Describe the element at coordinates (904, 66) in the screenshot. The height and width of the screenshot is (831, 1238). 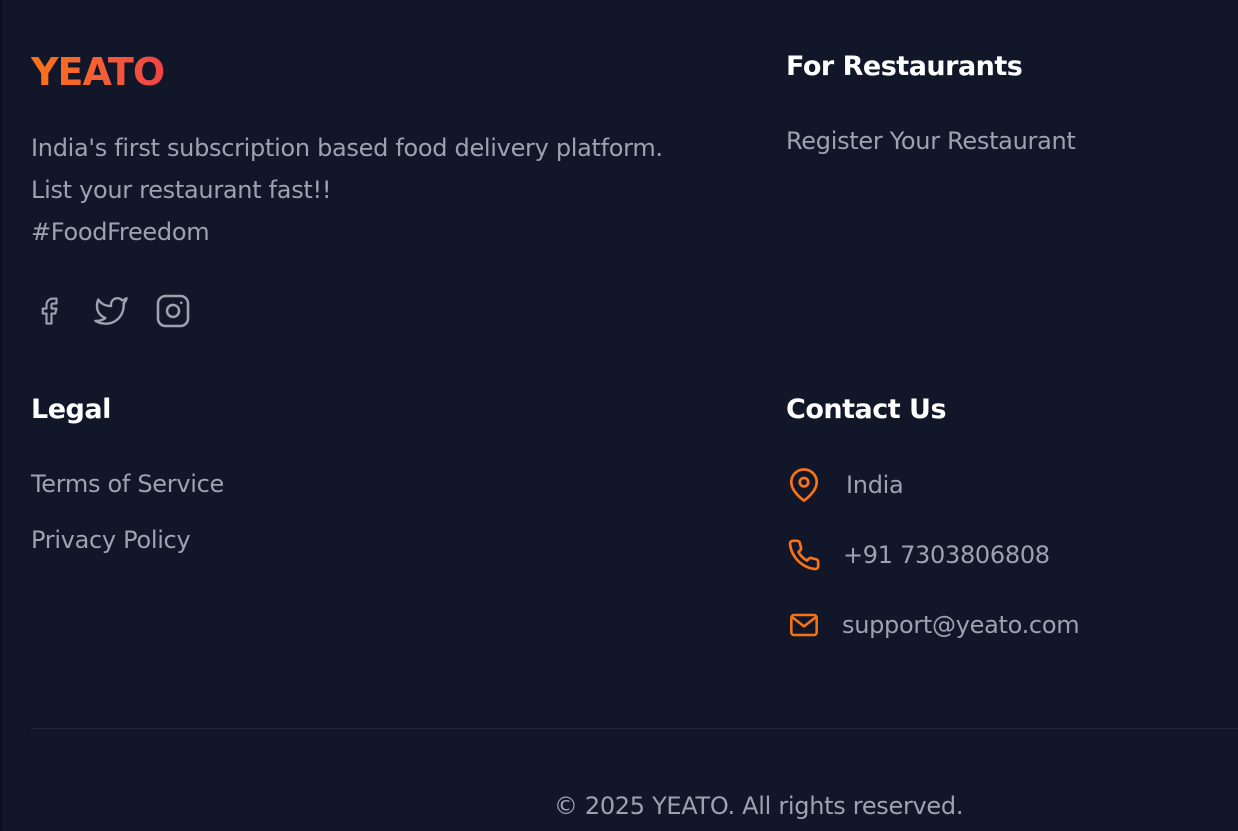
I see `for-restaurants-heading: For Restaurants` at that location.